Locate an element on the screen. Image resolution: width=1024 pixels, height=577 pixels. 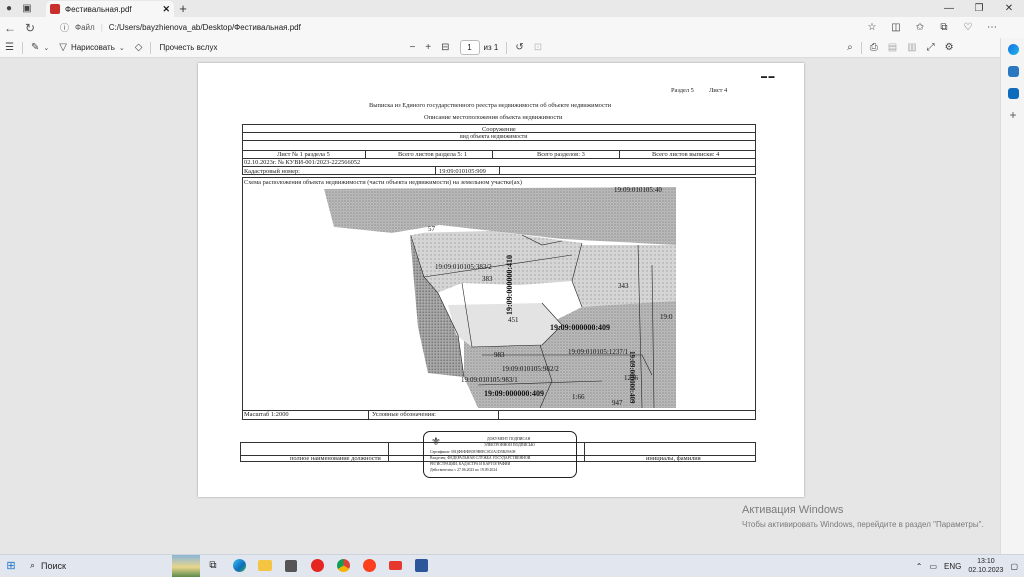
map-label: 19:09:000000:410 is located at coordinates (509, 285).